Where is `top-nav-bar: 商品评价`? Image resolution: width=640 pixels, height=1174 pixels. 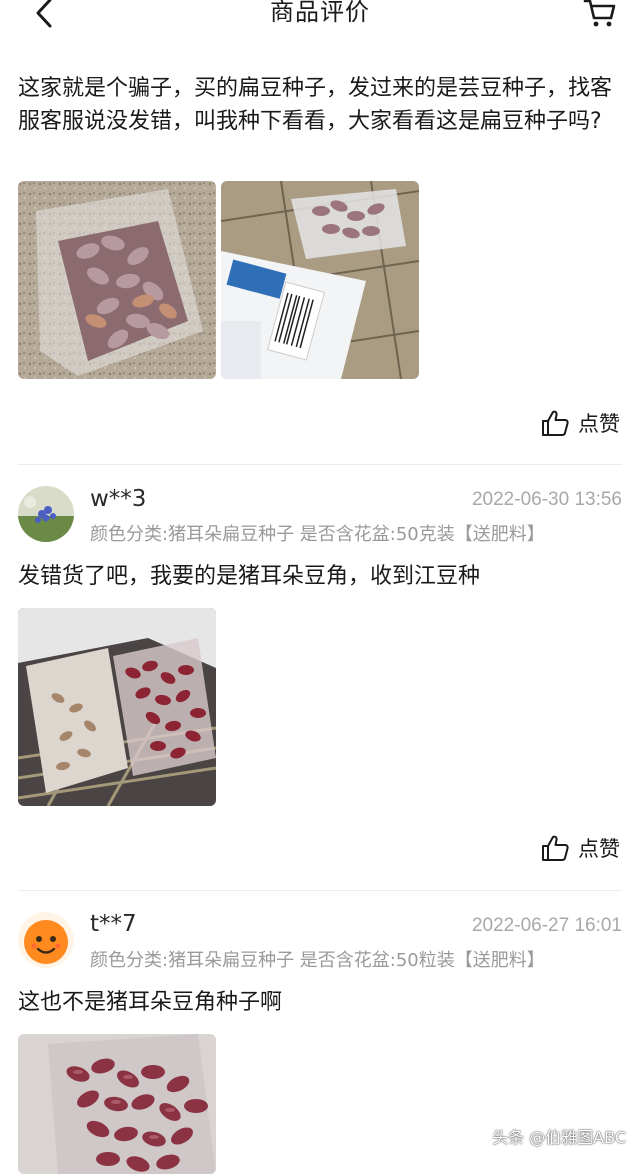
top-nav-bar: 商品评价 is located at coordinates (320, 17).